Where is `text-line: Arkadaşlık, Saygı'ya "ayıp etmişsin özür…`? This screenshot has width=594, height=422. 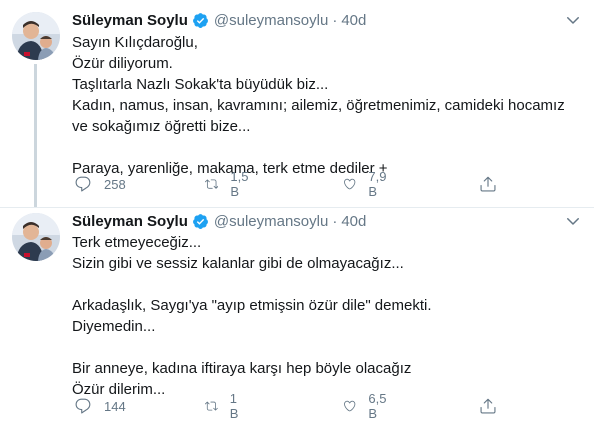 text-line: Arkadaşlık, Saygı'ya "ayıp etmişsin özür… is located at coordinates (252, 305).